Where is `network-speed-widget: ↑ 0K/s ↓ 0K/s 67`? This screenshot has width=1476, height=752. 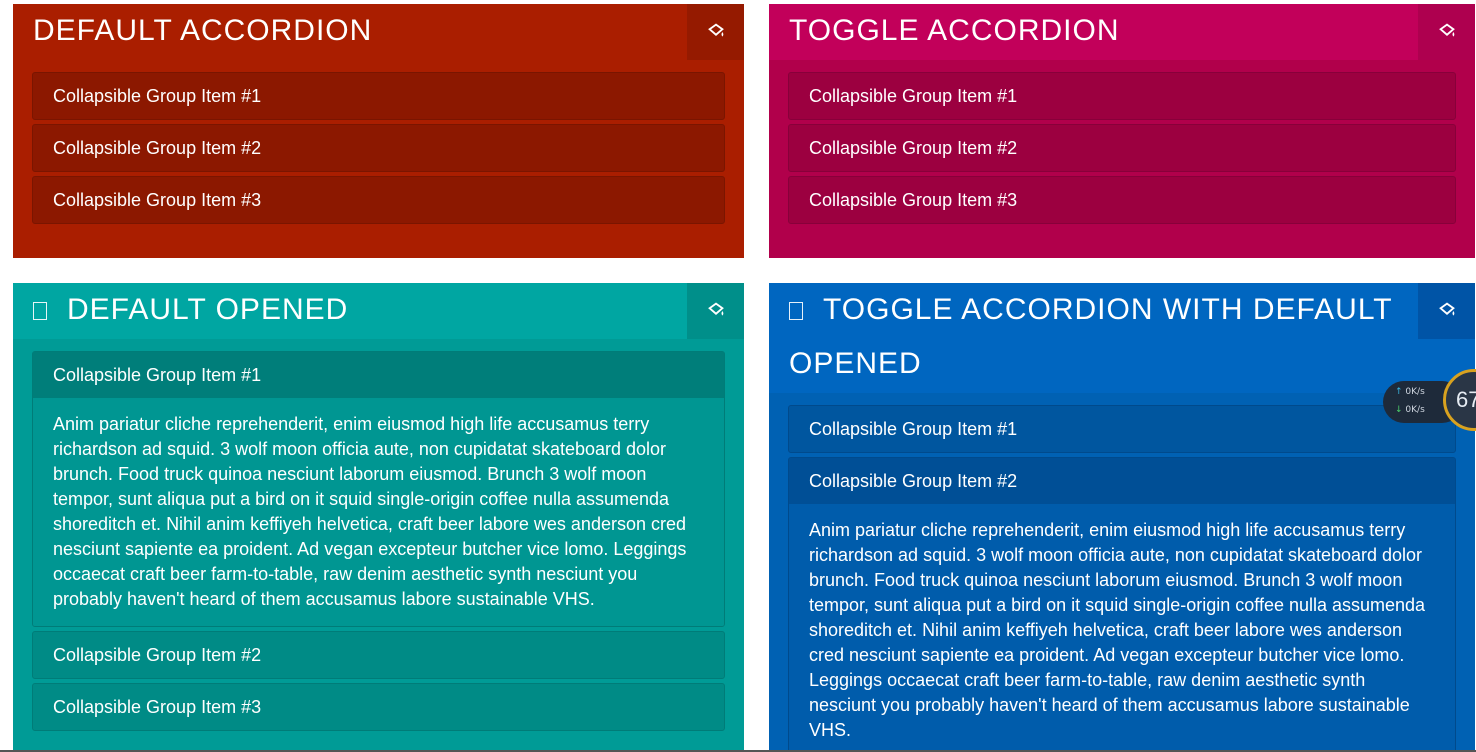 network-speed-widget: ↑ 0K/s ↓ 0K/s 67 is located at coordinates (1429, 400).